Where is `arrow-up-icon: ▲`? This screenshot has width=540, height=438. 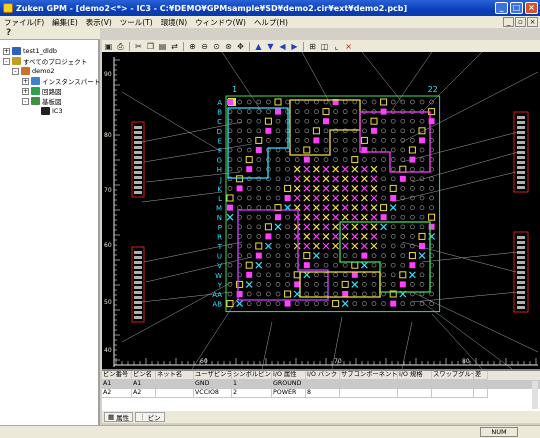
arrow-up-icon: ▲ is located at coordinates (258, 46).